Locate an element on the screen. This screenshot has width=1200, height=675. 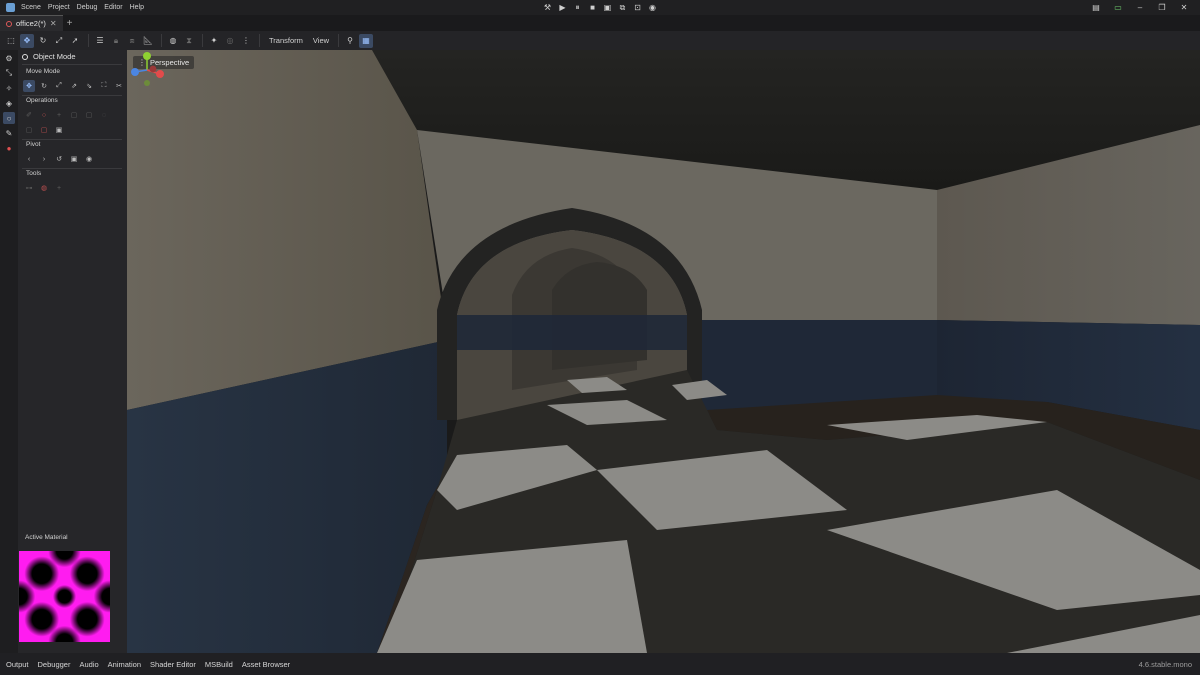
inset-icon: ⇘ is located at coordinates (89, 86).